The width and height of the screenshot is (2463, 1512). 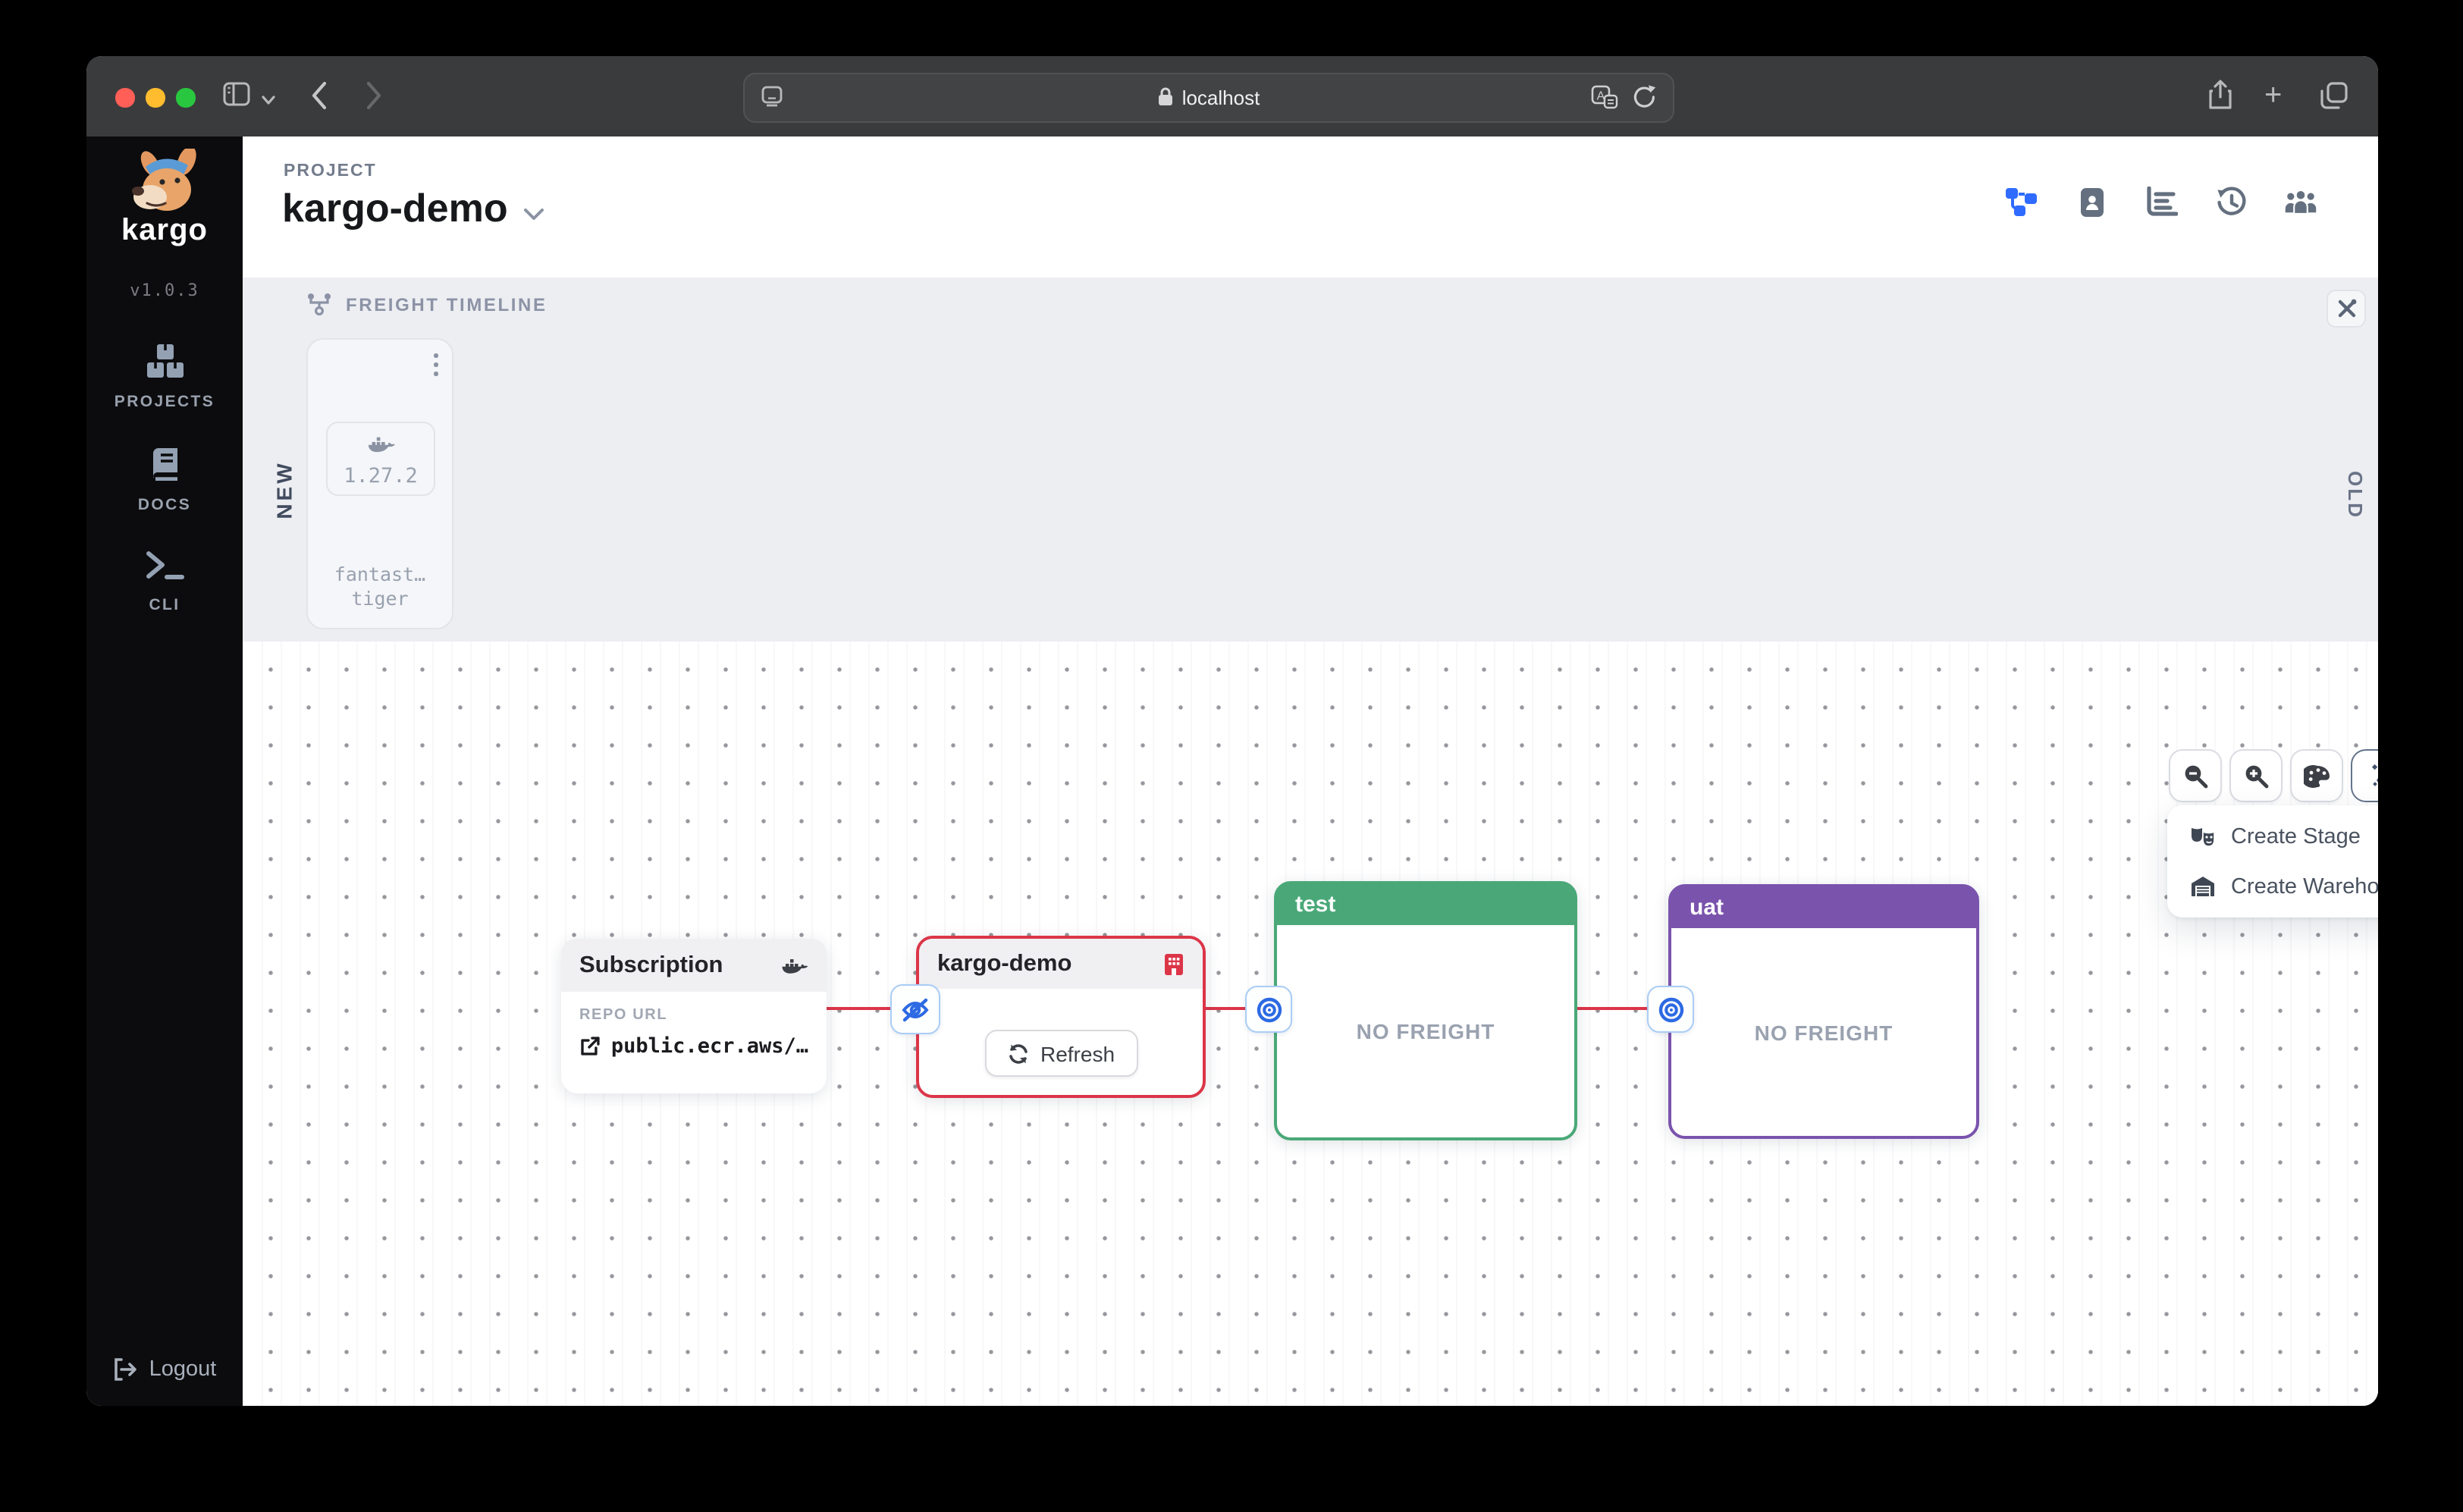 I want to click on freight-artifact: 1.27.2, so click(x=380, y=459).